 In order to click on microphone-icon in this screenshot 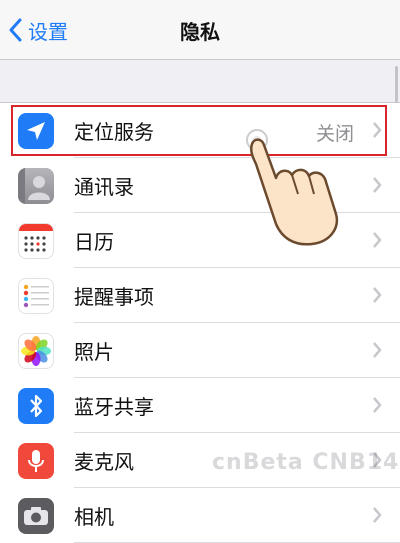, I will do `click(36, 460)`.